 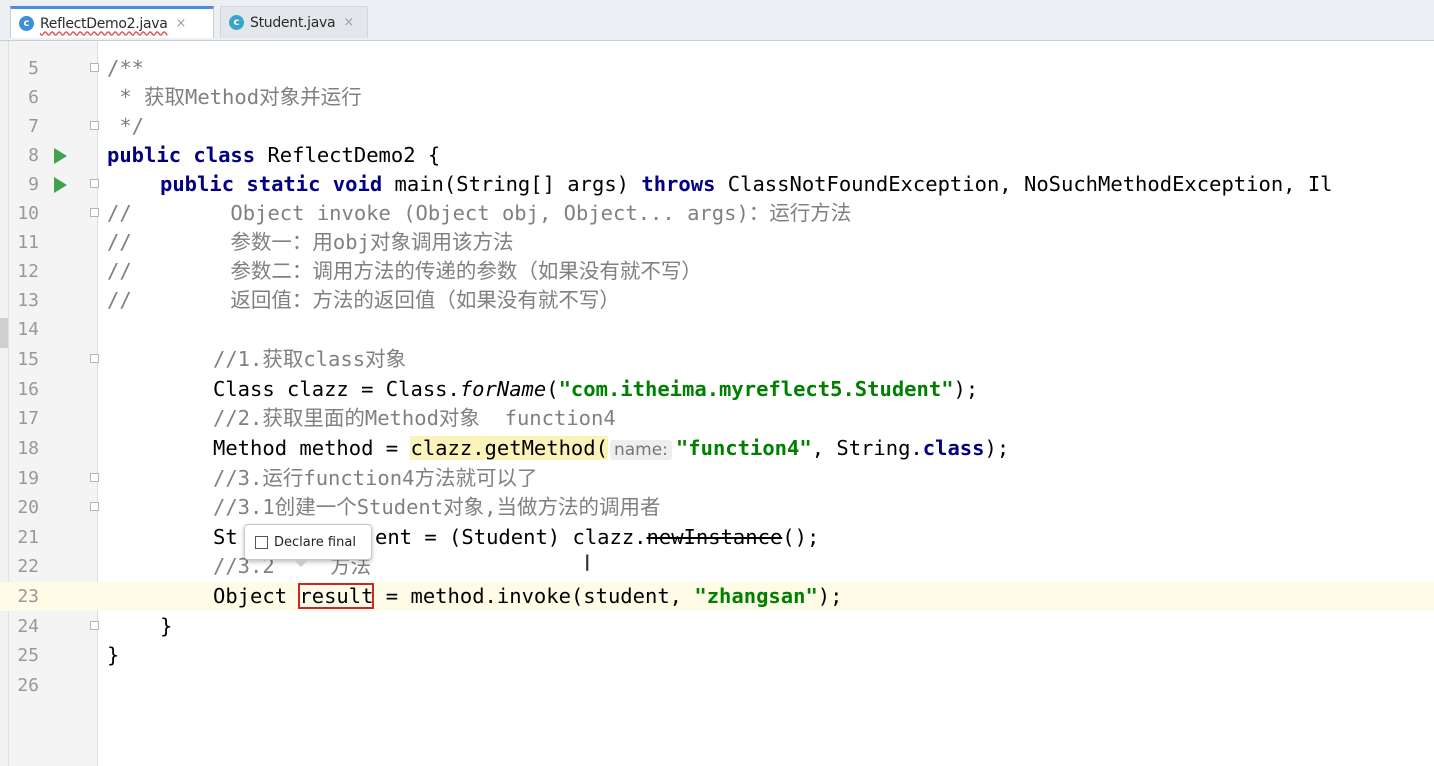 I want to click on code-keyword: public class, so click(x=181, y=155).